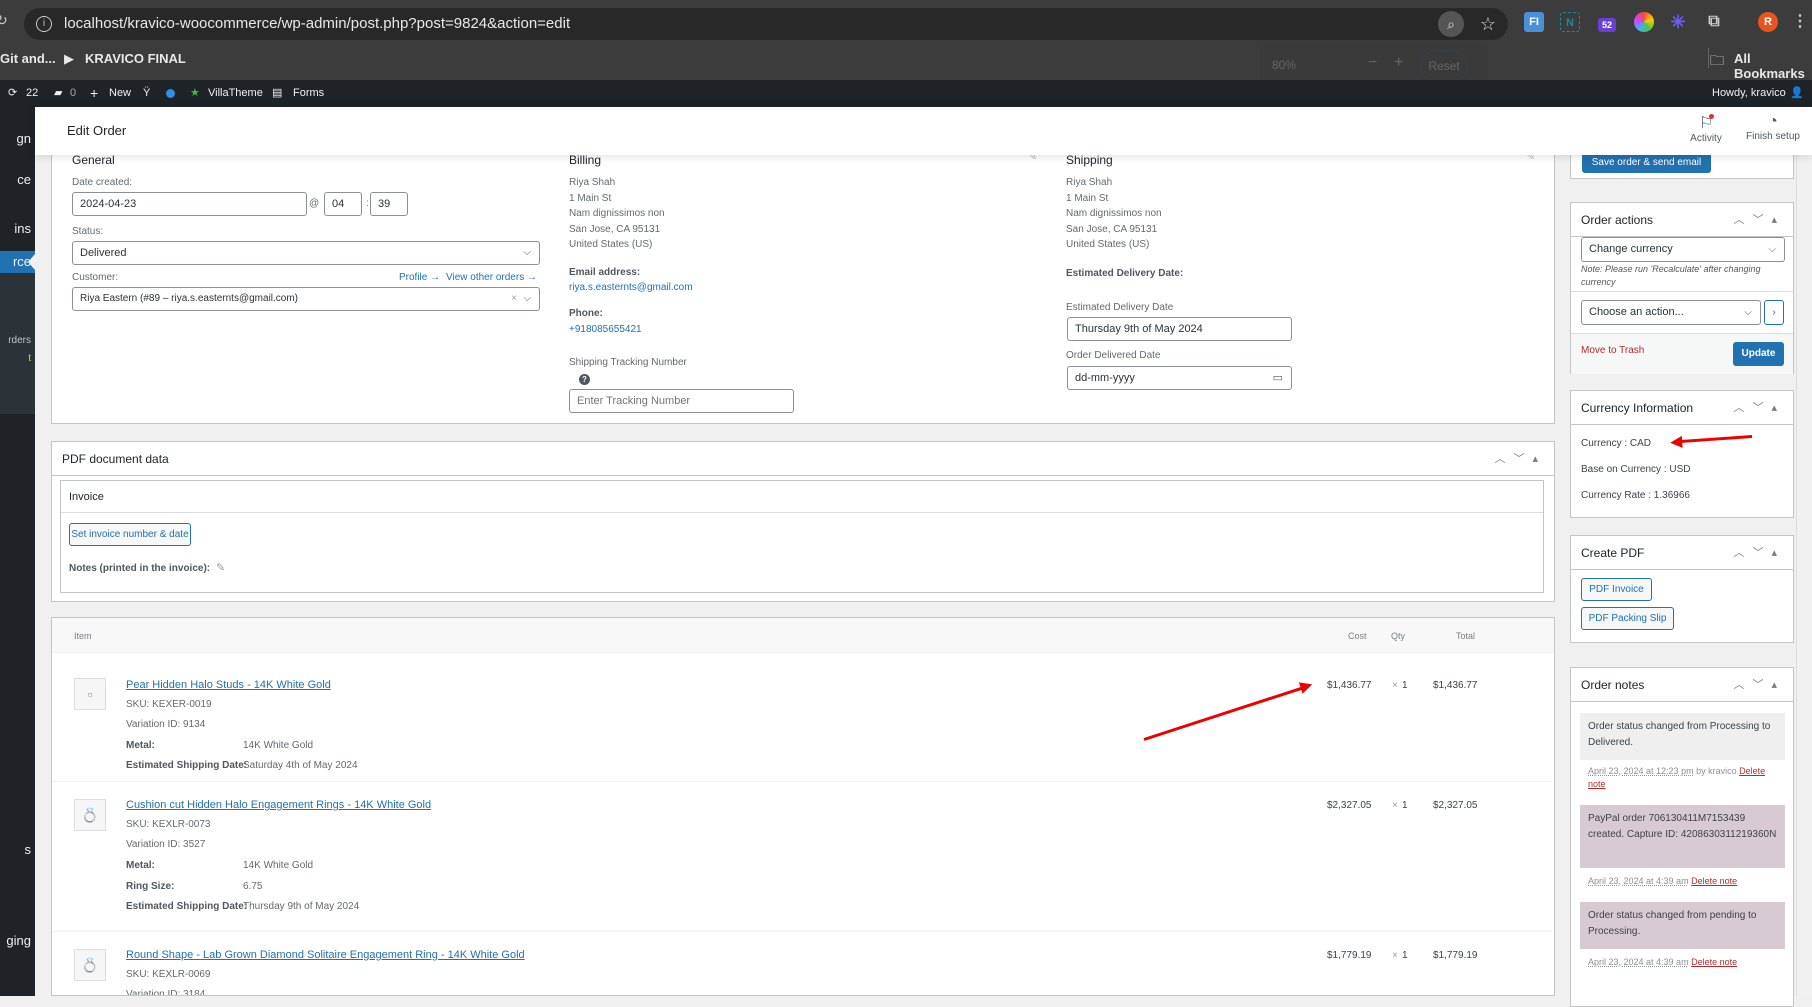 The height and width of the screenshot is (1007, 1812). Describe the element at coordinates (1405, 955) in the screenshot. I see `item-qty: 1` at that location.